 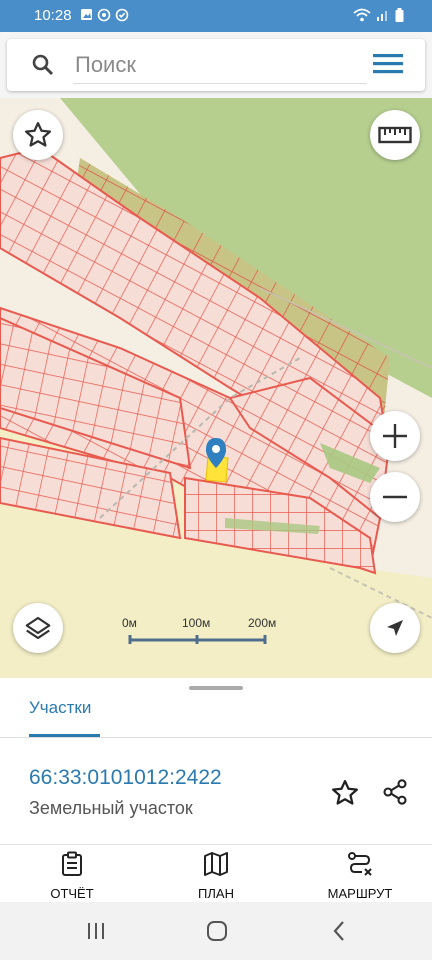 What do you see at coordinates (122, 15) in the screenshot?
I see `check-circle-icon` at bounding box center [122, 15].